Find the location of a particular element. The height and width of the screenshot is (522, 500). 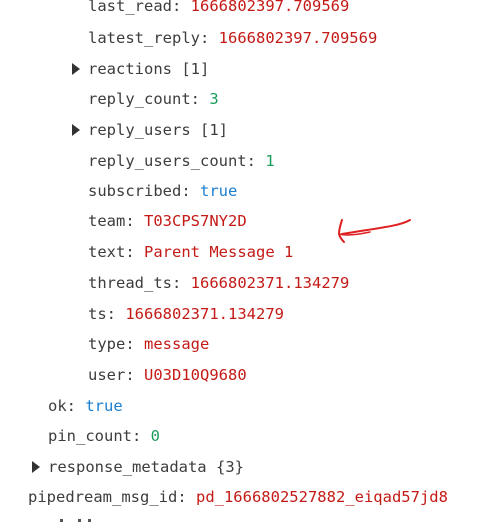

key-label: thread_ts is located at coordinates (130, 283).